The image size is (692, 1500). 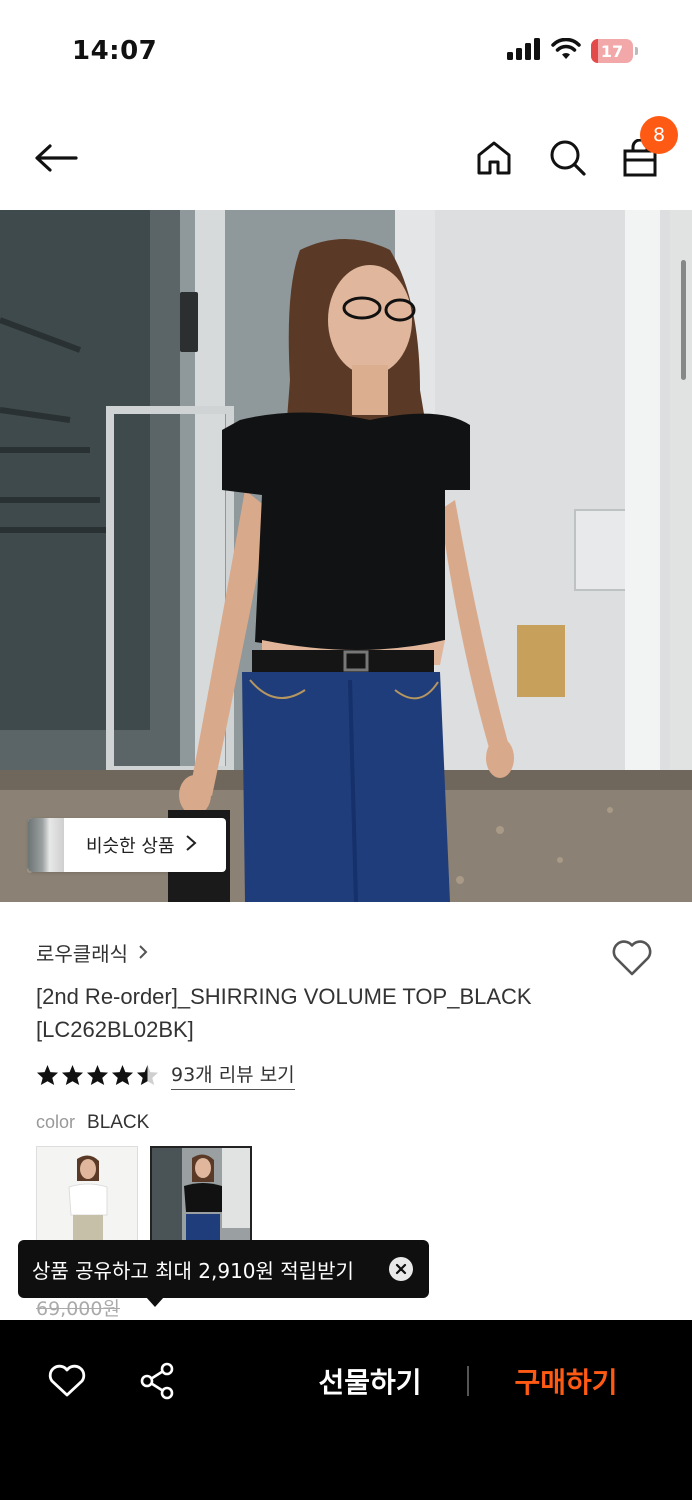 I want to click on bottom-wishlist-button, so click(x=67, y=1381).